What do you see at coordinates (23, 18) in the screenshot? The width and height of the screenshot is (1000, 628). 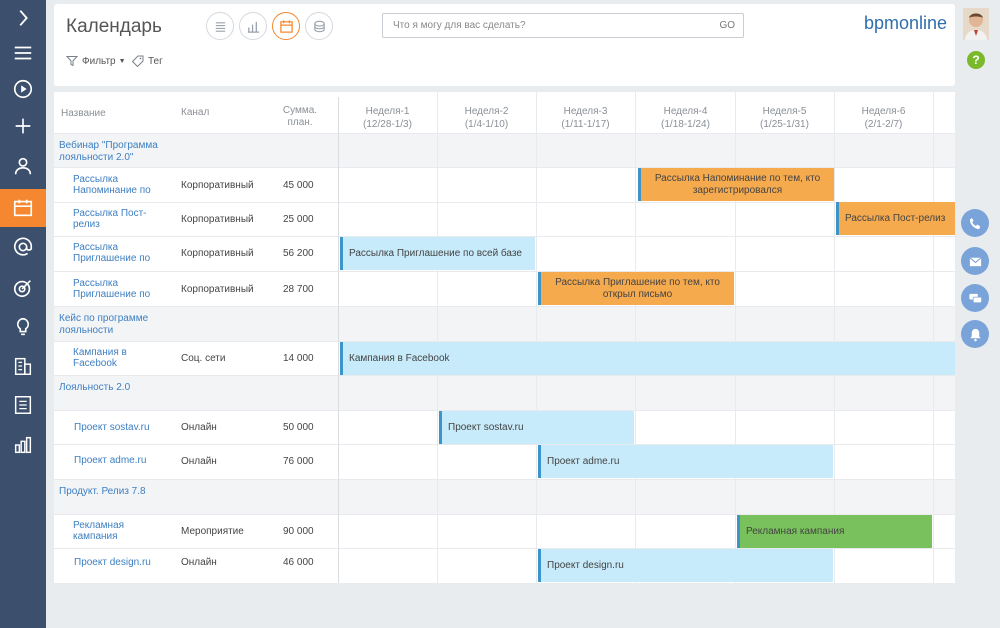 I see `chevron-right-icon` at bounding box center [23, 18].